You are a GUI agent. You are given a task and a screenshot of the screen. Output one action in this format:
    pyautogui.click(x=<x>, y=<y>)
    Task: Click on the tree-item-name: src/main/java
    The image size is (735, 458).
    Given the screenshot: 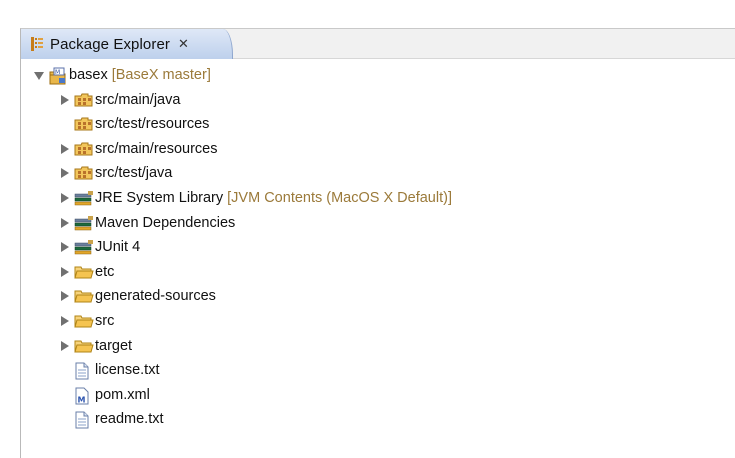 What is the action you would take?
    pyautogui.click(x=138, y=99)
    